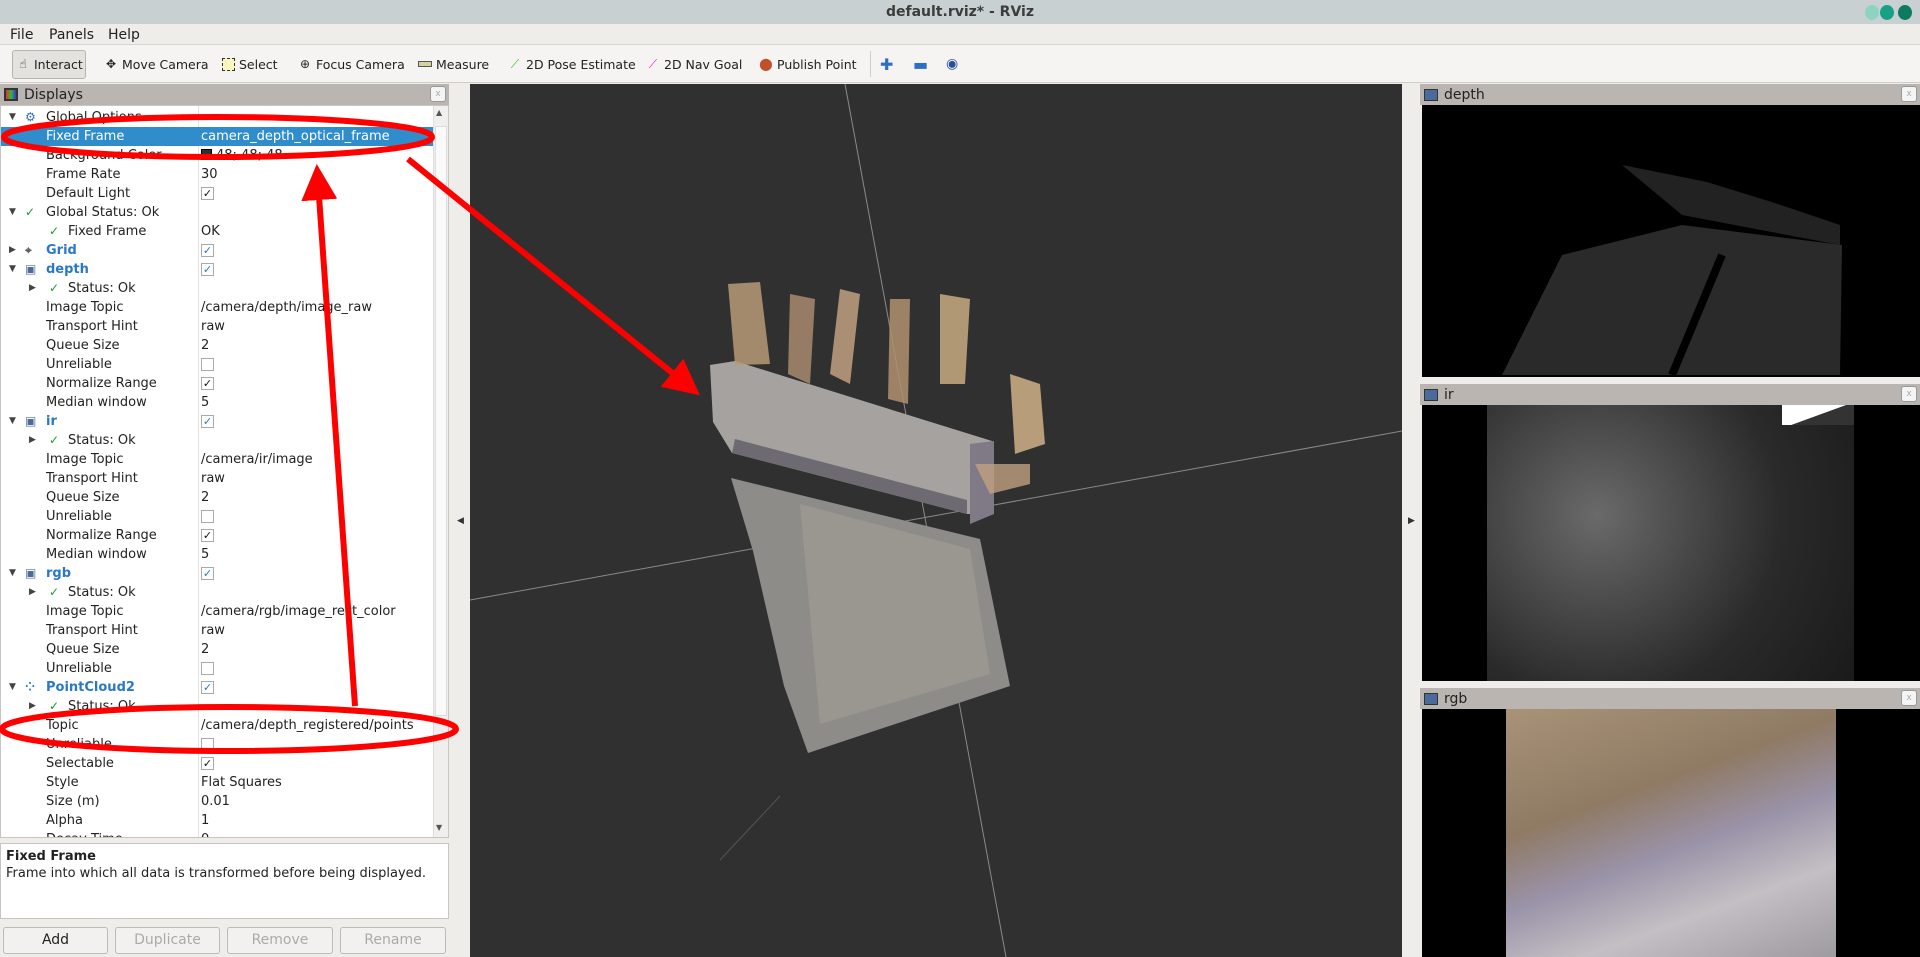 The width and height of the screenshot is (1920, 957). I want to click on tree-row: Image Topic/camera/depth/image_raw, so click(217, 307).